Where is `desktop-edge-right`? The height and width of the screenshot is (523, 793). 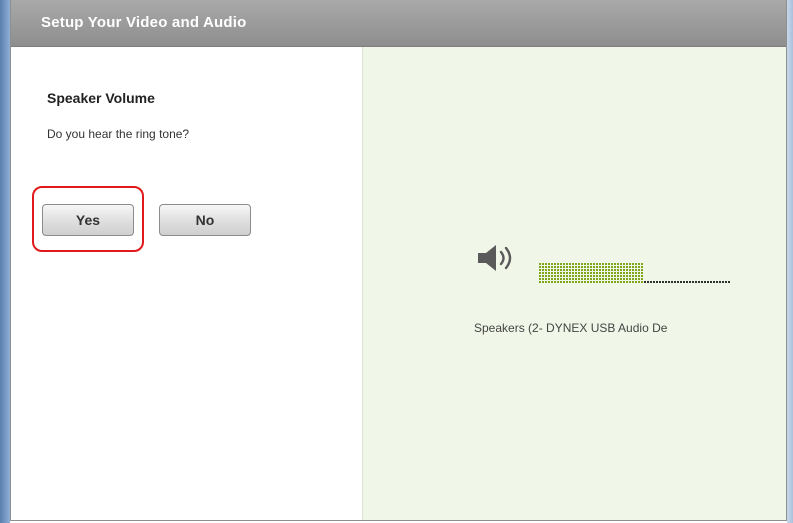
desktop-edge-right is located at coordinates (790, 261).